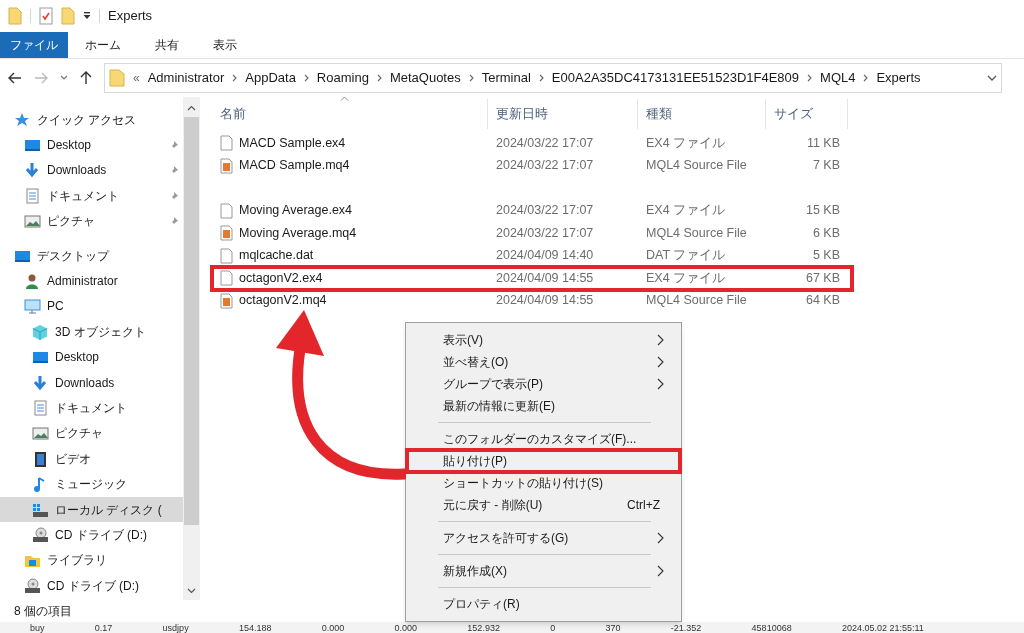 The width and height of the screenshot is (1024, 633). I want to click on breadcrumb: Terminal, so click(506, 78).